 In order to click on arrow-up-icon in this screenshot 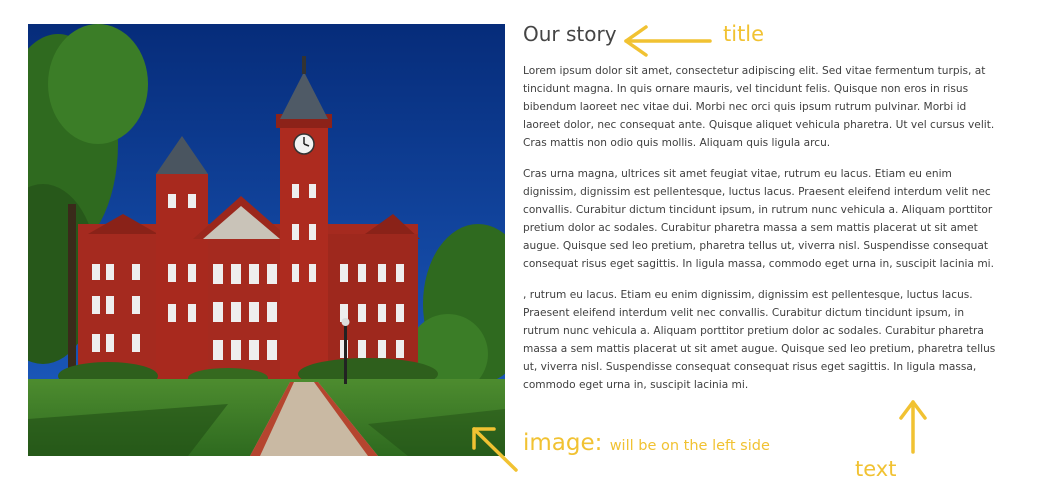, I will do `click(913, 427)`.